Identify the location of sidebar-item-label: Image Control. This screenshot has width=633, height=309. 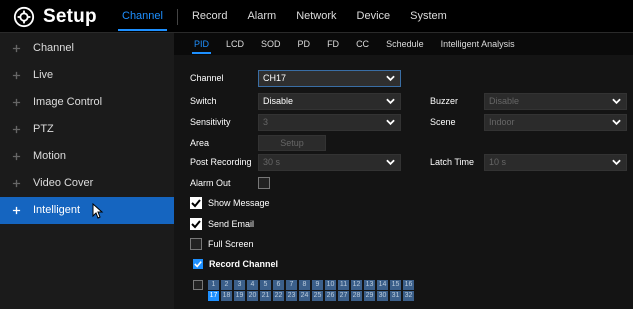
(68, 102).